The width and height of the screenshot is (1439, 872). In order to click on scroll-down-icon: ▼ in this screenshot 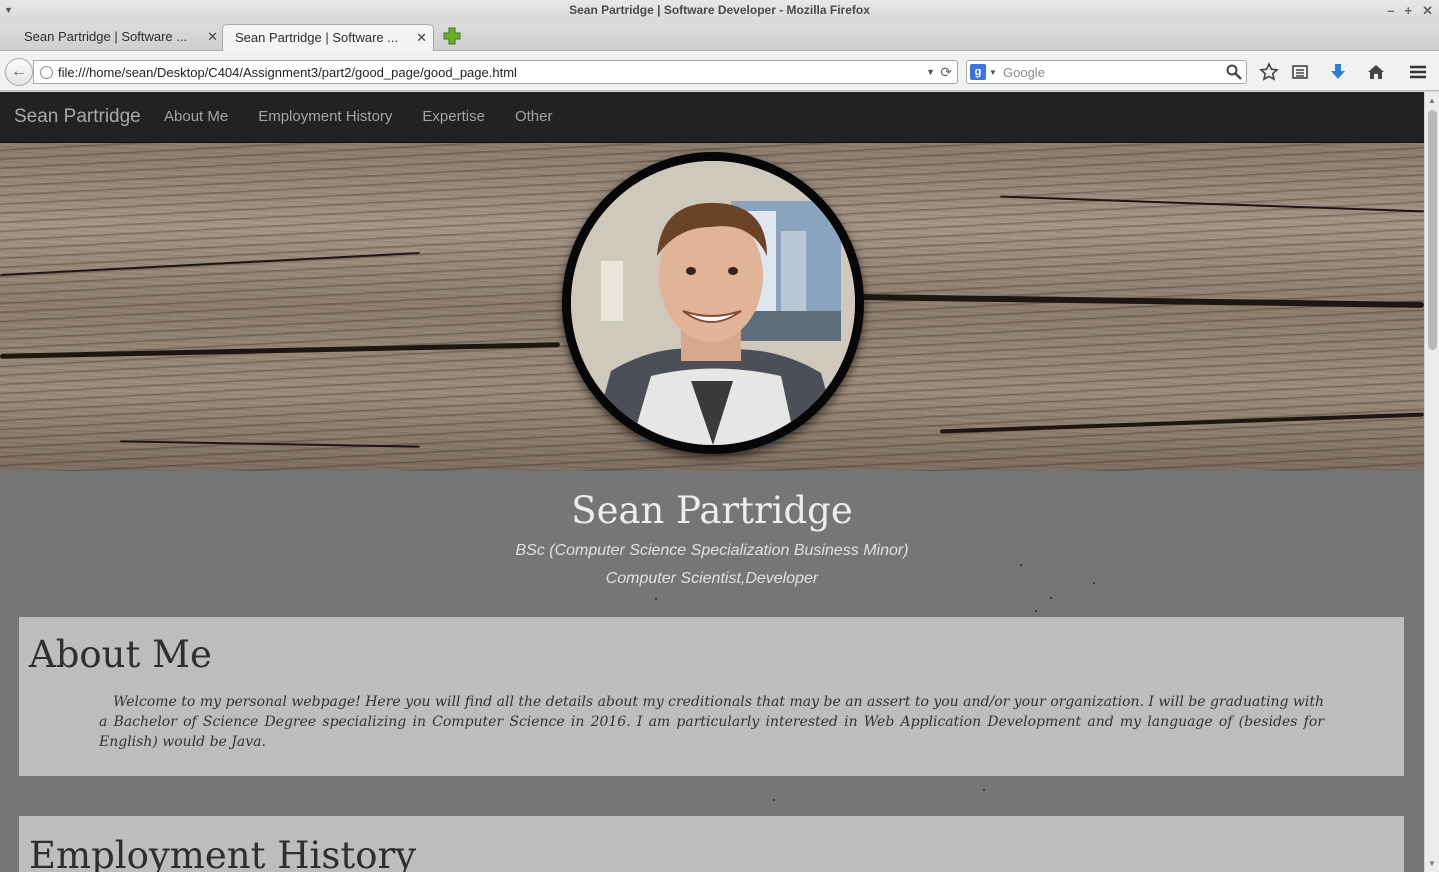, I will do `click(1432, 863)`.